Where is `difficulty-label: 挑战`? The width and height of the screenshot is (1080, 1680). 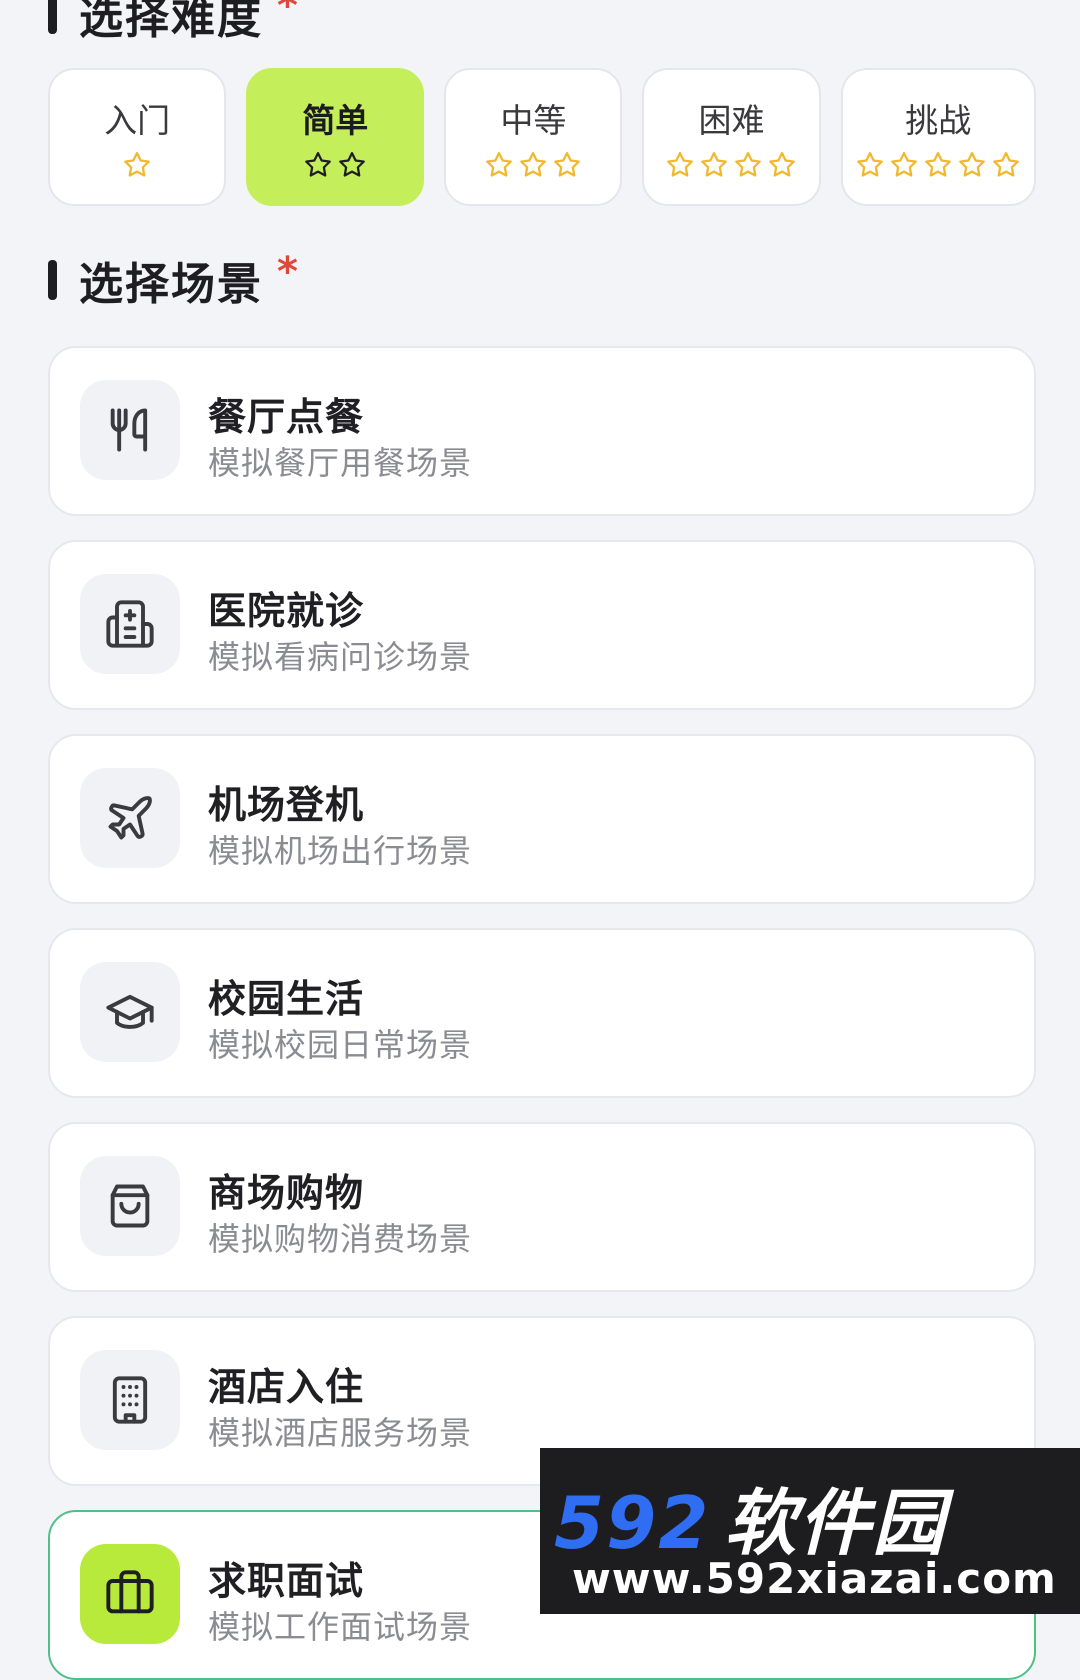
difficulty-label: 挑战 is located at coordinates (938, 120).